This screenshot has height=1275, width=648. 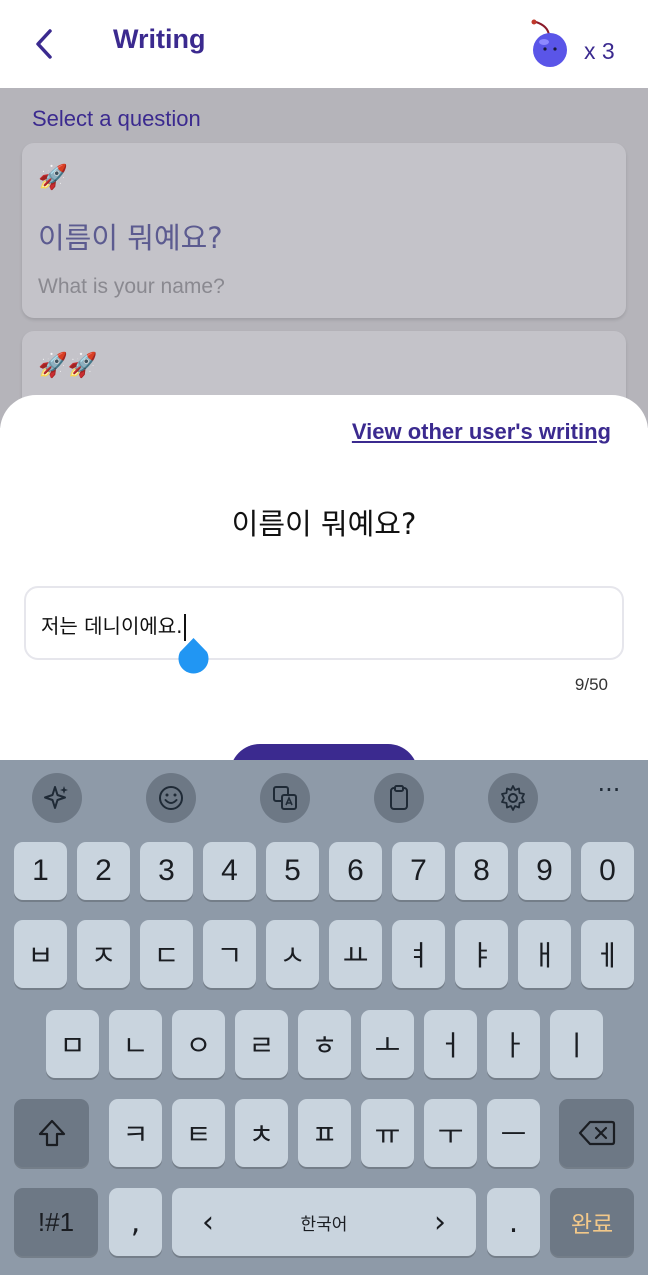 What do you see at coordinates (57, 798) in the screenshot?
I see `sparkle-icon` at bounding box center [57, 798].